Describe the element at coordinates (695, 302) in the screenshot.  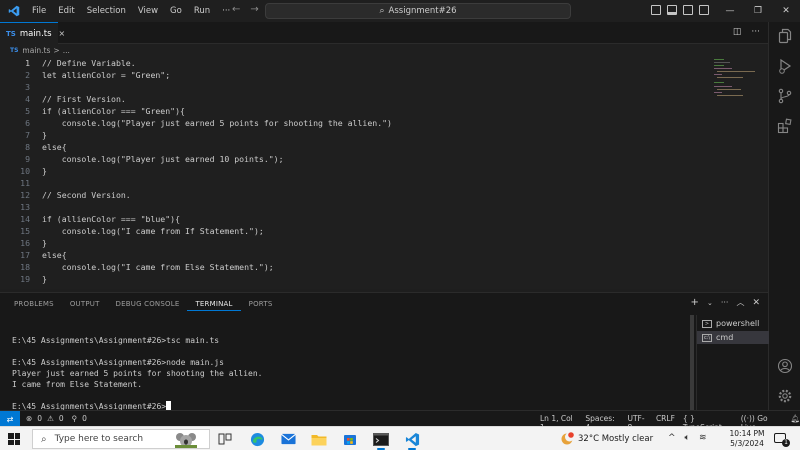
I see `new-terminal-icon: +` at that location.